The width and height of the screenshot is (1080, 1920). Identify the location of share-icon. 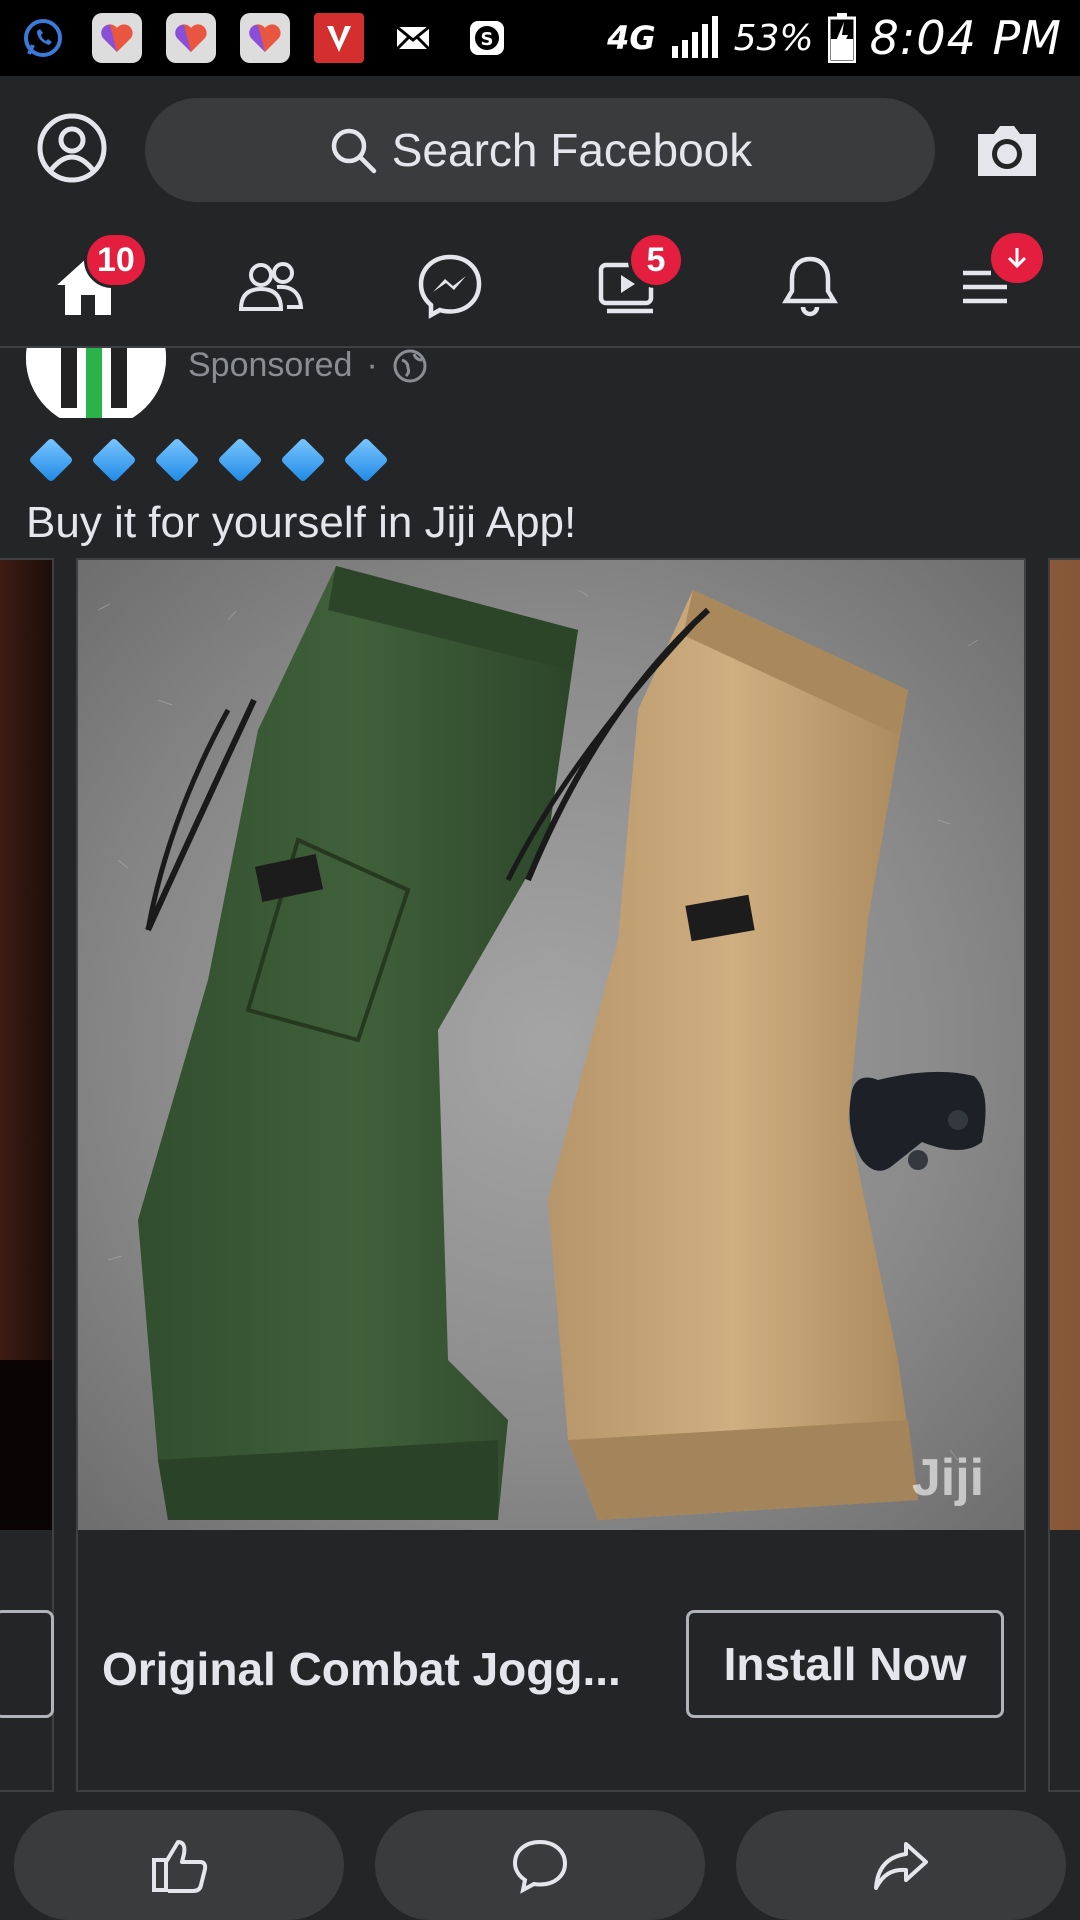
(901, 1866).